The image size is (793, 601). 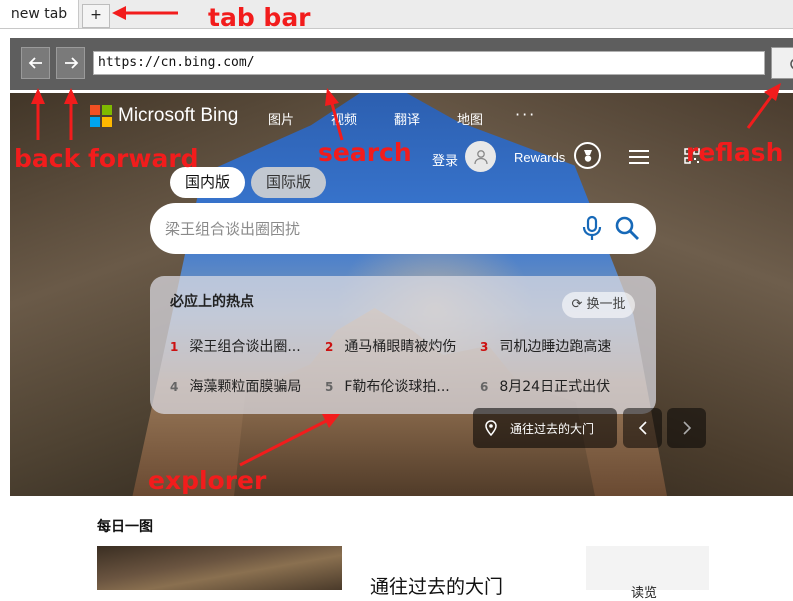 What do you see at coordinates (143, 158) in the screenshot?
I see `annotation-forward: forward` at bounding box center [143, 158].